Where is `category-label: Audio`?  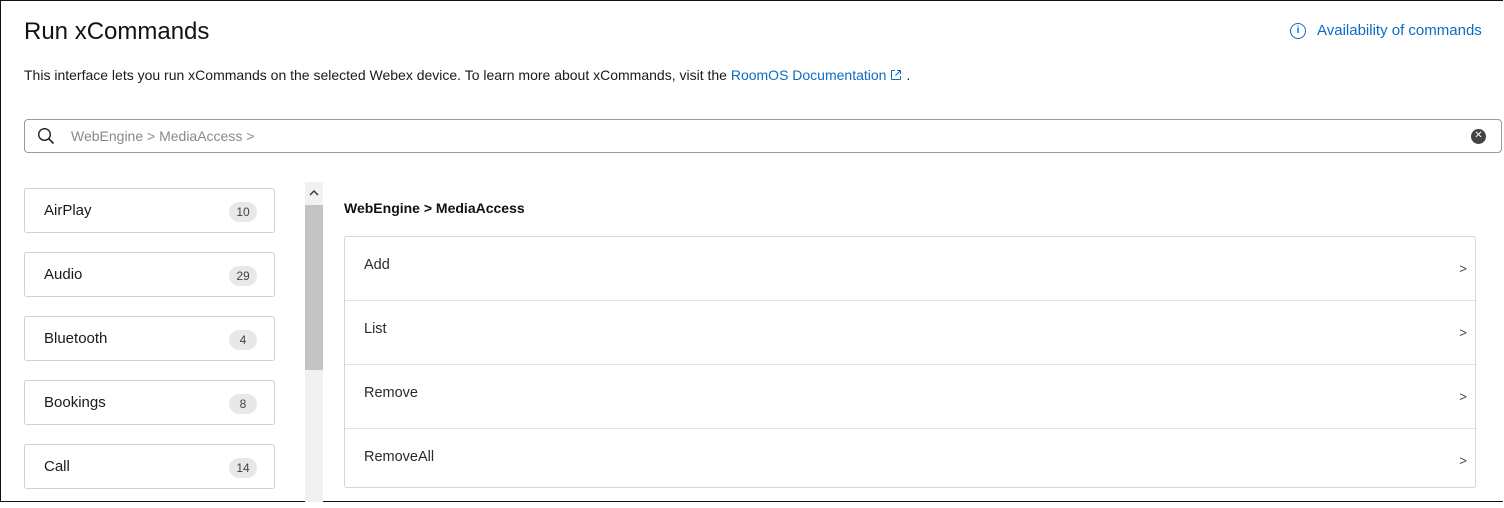 category-label: Audio is located at coordinates (63, 274).